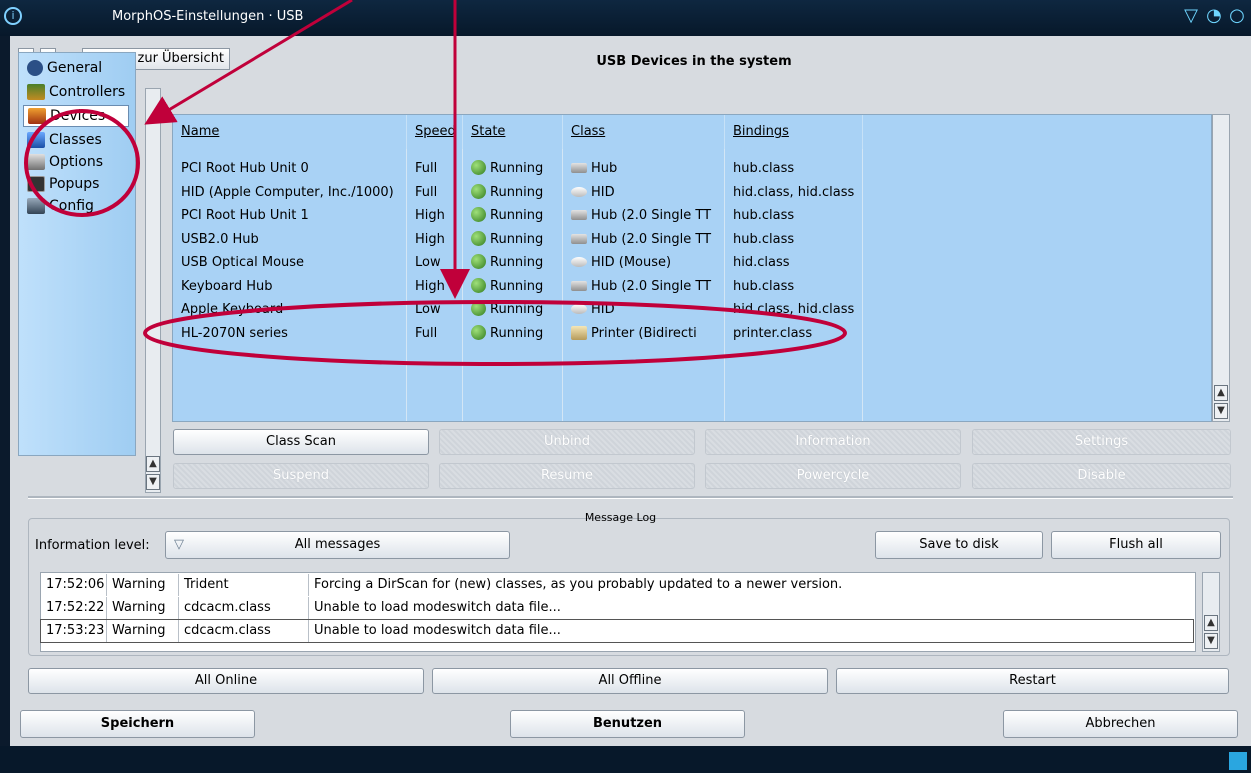 The image size is (1251, 773). I want to click on save-to-disk-button: Save to disk, so click(959, 545).